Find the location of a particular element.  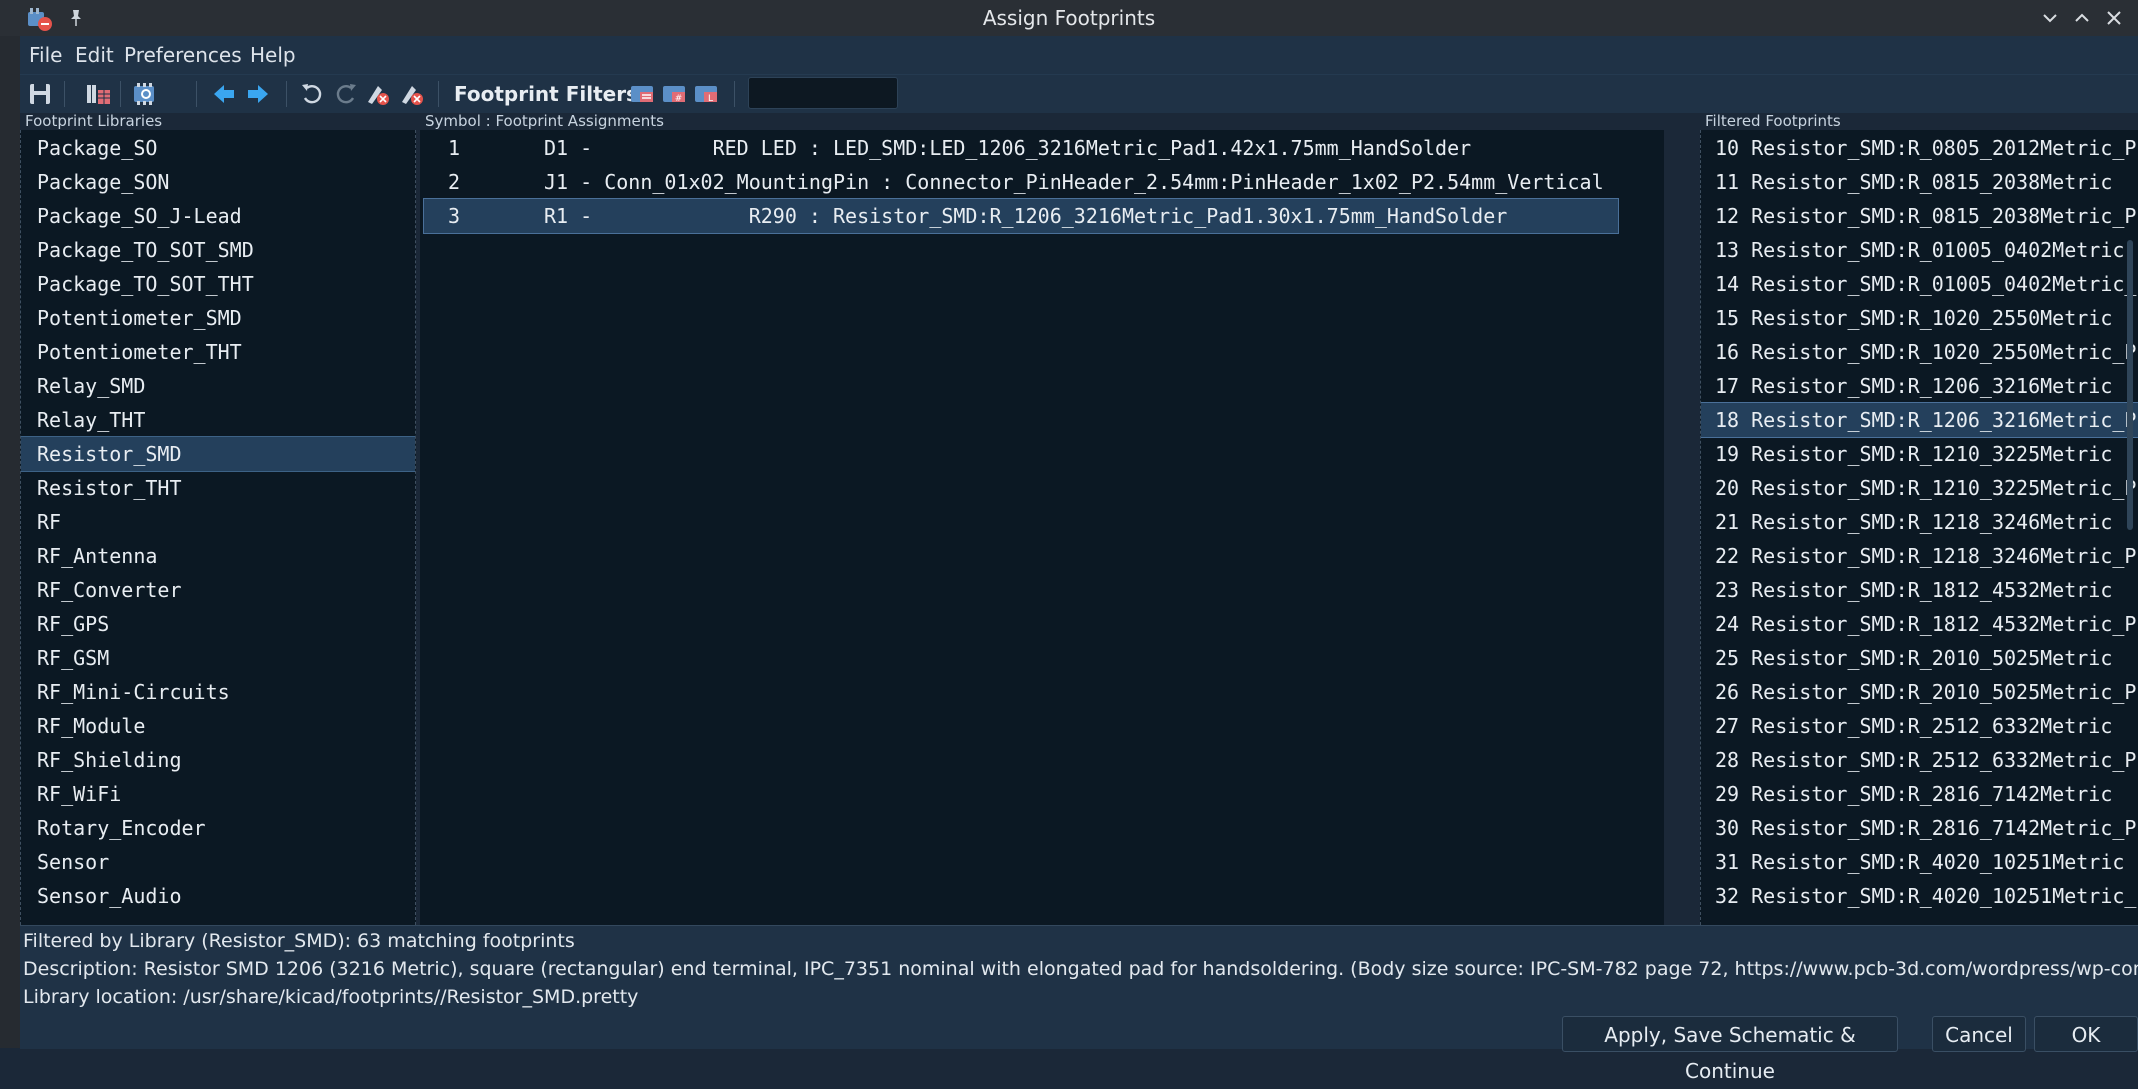

library-item: RF_Antenna is located at coordinates (218, 556).